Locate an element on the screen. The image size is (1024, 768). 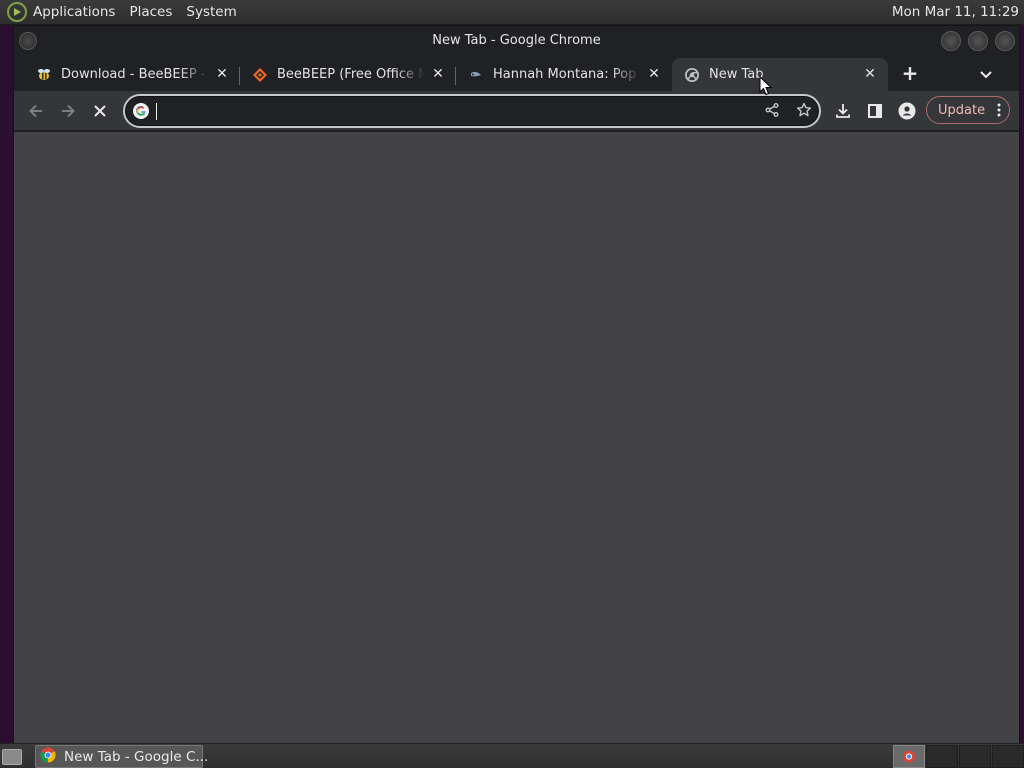
mouse-pointer-icon is located at coordinates (766, 85).